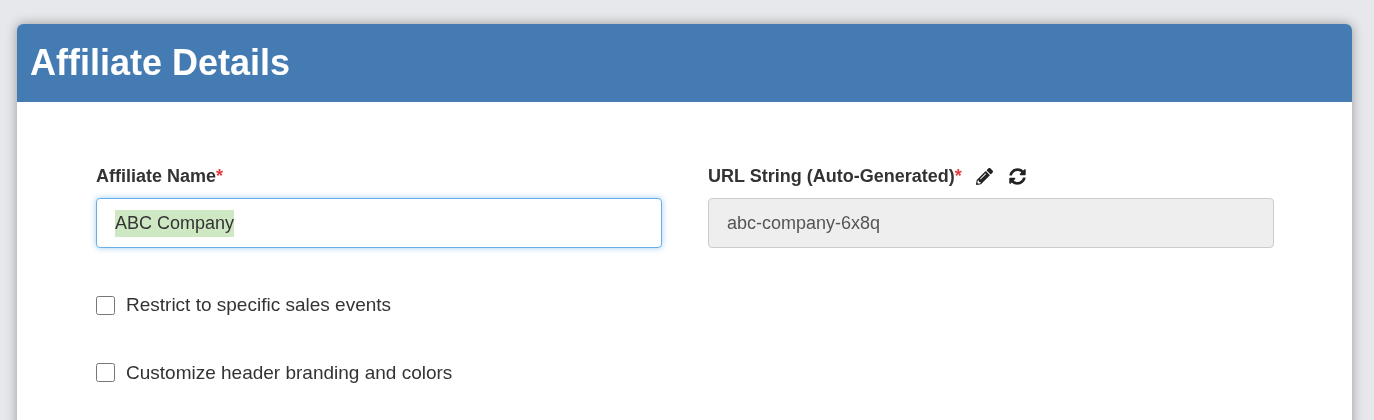 This screenshot has height=420, width=1374. I want to click on panel-title: Affiliate Details, so click(160, 63).